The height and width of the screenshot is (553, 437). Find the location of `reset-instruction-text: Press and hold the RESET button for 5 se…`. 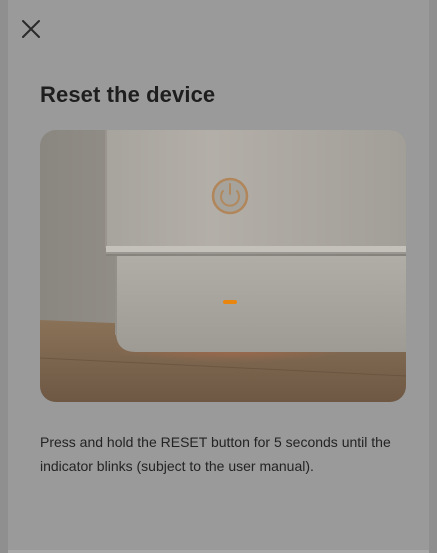

reset-instruction-text: Press and hold the RESET button for 5 se… is located at coordinates (215, 454).